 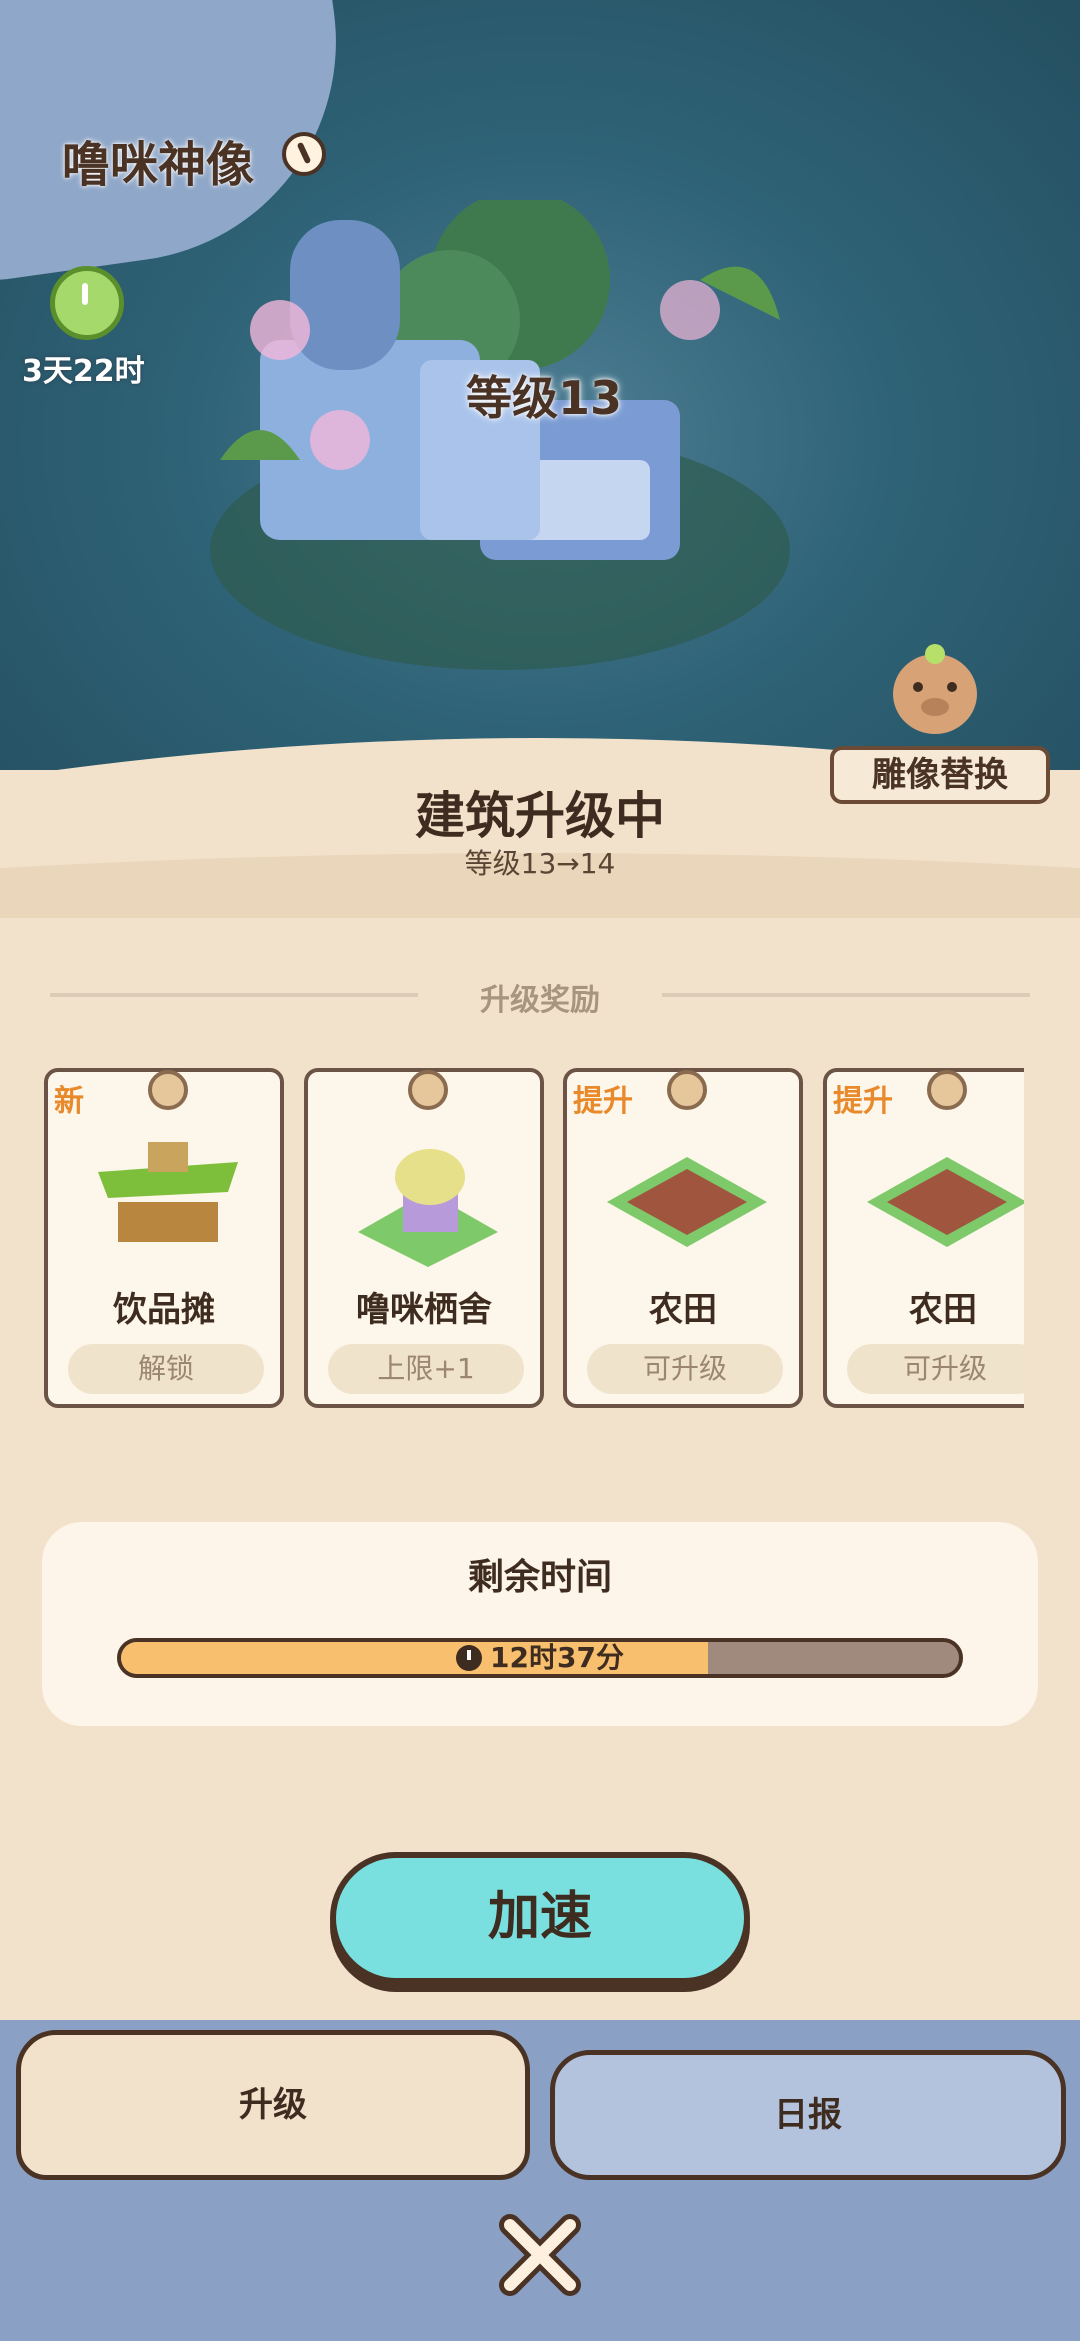 What do you see at coordinates (808, 2115) in the screenshot?
I see `tab-report: 日报` at bounding box center [808, 2115].